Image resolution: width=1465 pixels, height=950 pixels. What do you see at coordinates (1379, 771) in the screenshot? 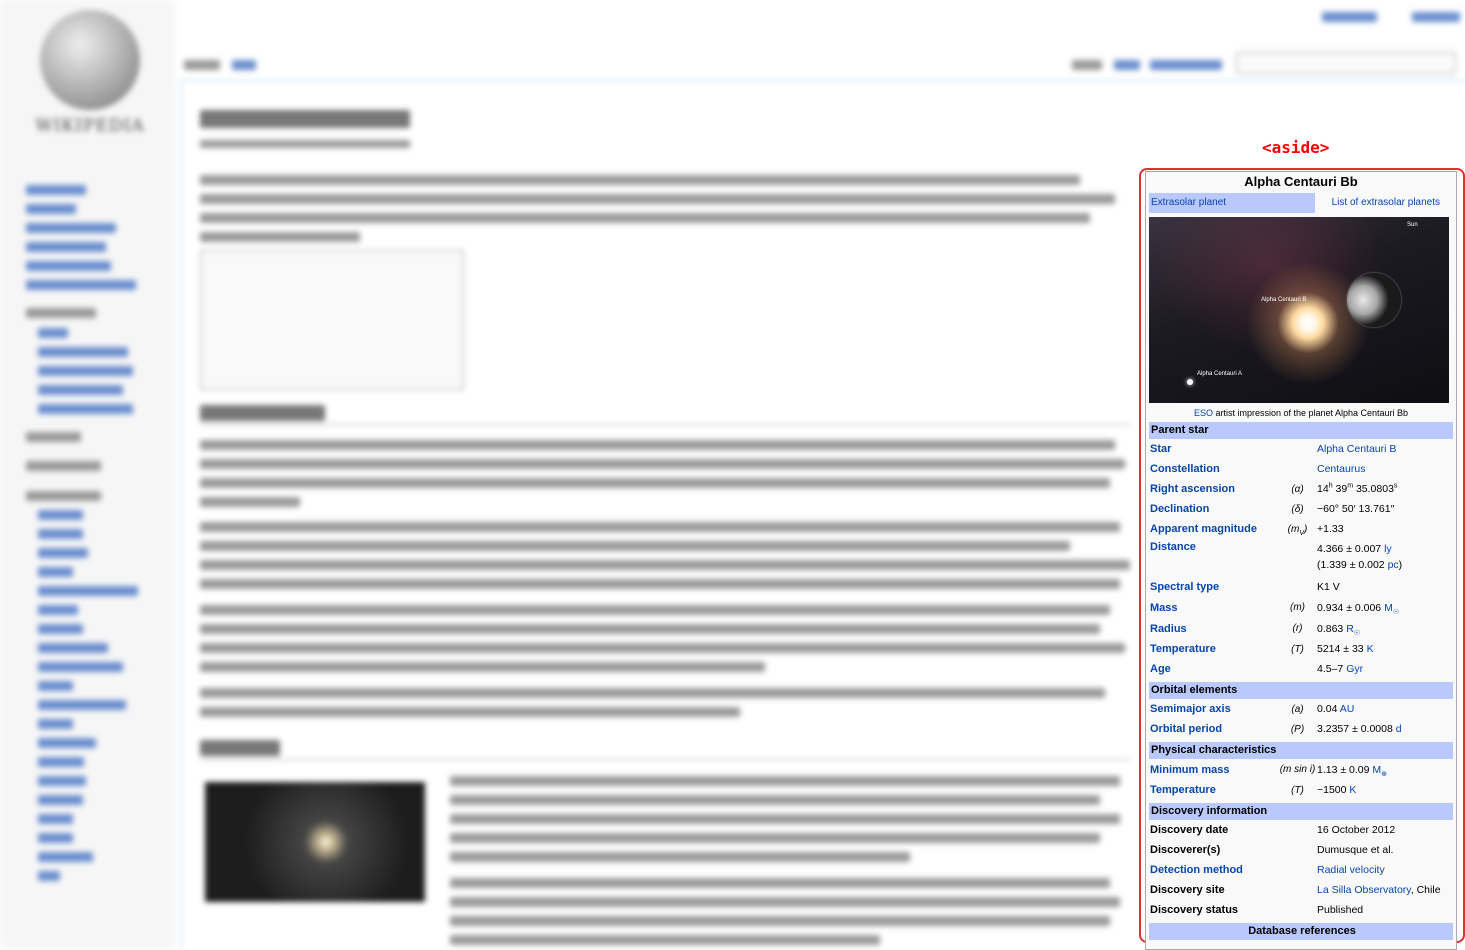
I see `earth-mass-link: M⊕` at bounding box center [1379, 771].